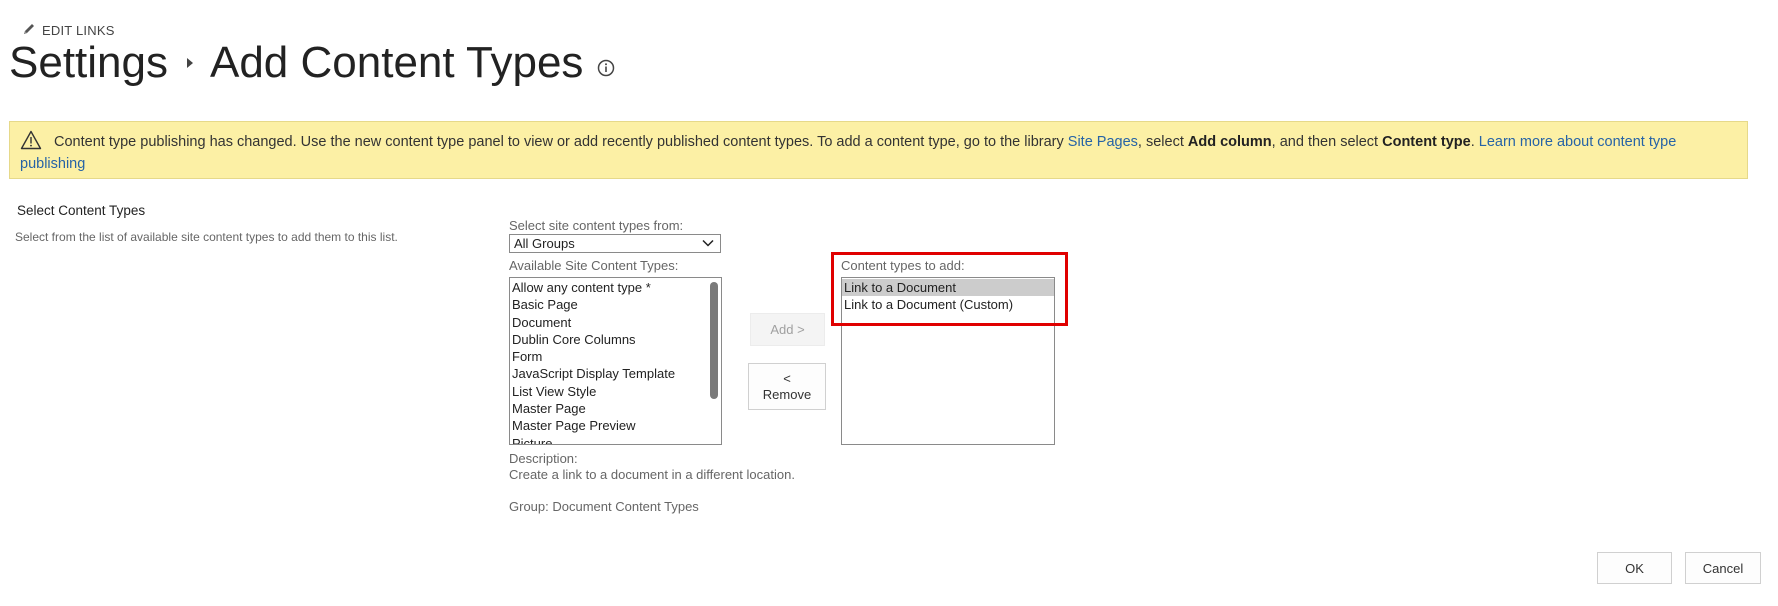 The image size is (1778, 606). Describe the element at coordinates (787, 329) in the screenshot. I see `add-button: Add >` at that location.